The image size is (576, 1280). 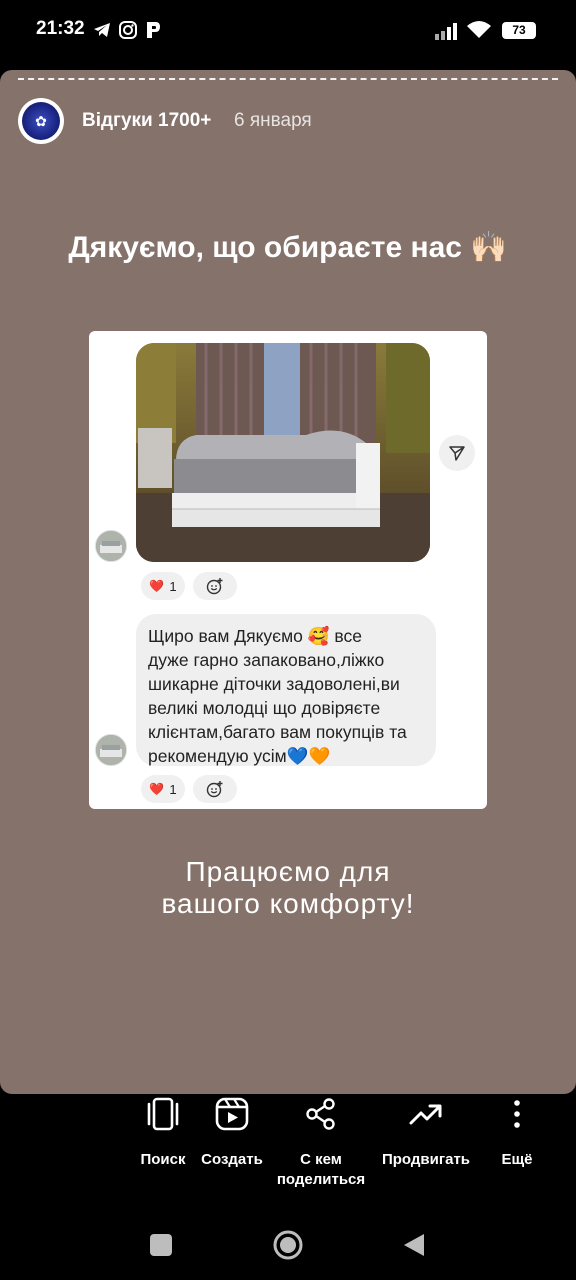 I want to click on tagline-line-2: вашого комфорту!, so click(x=288, y=903).